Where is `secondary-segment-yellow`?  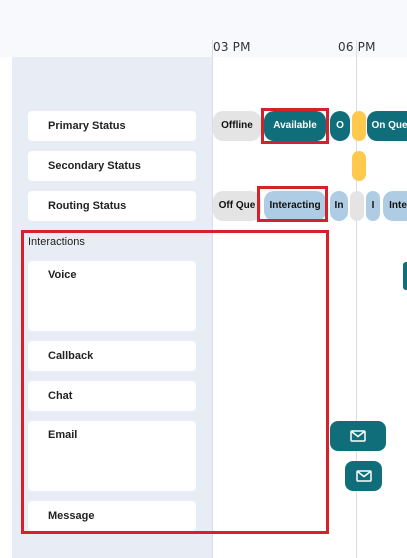 secondary-segment-yellow is located at coordinates (359, 166).